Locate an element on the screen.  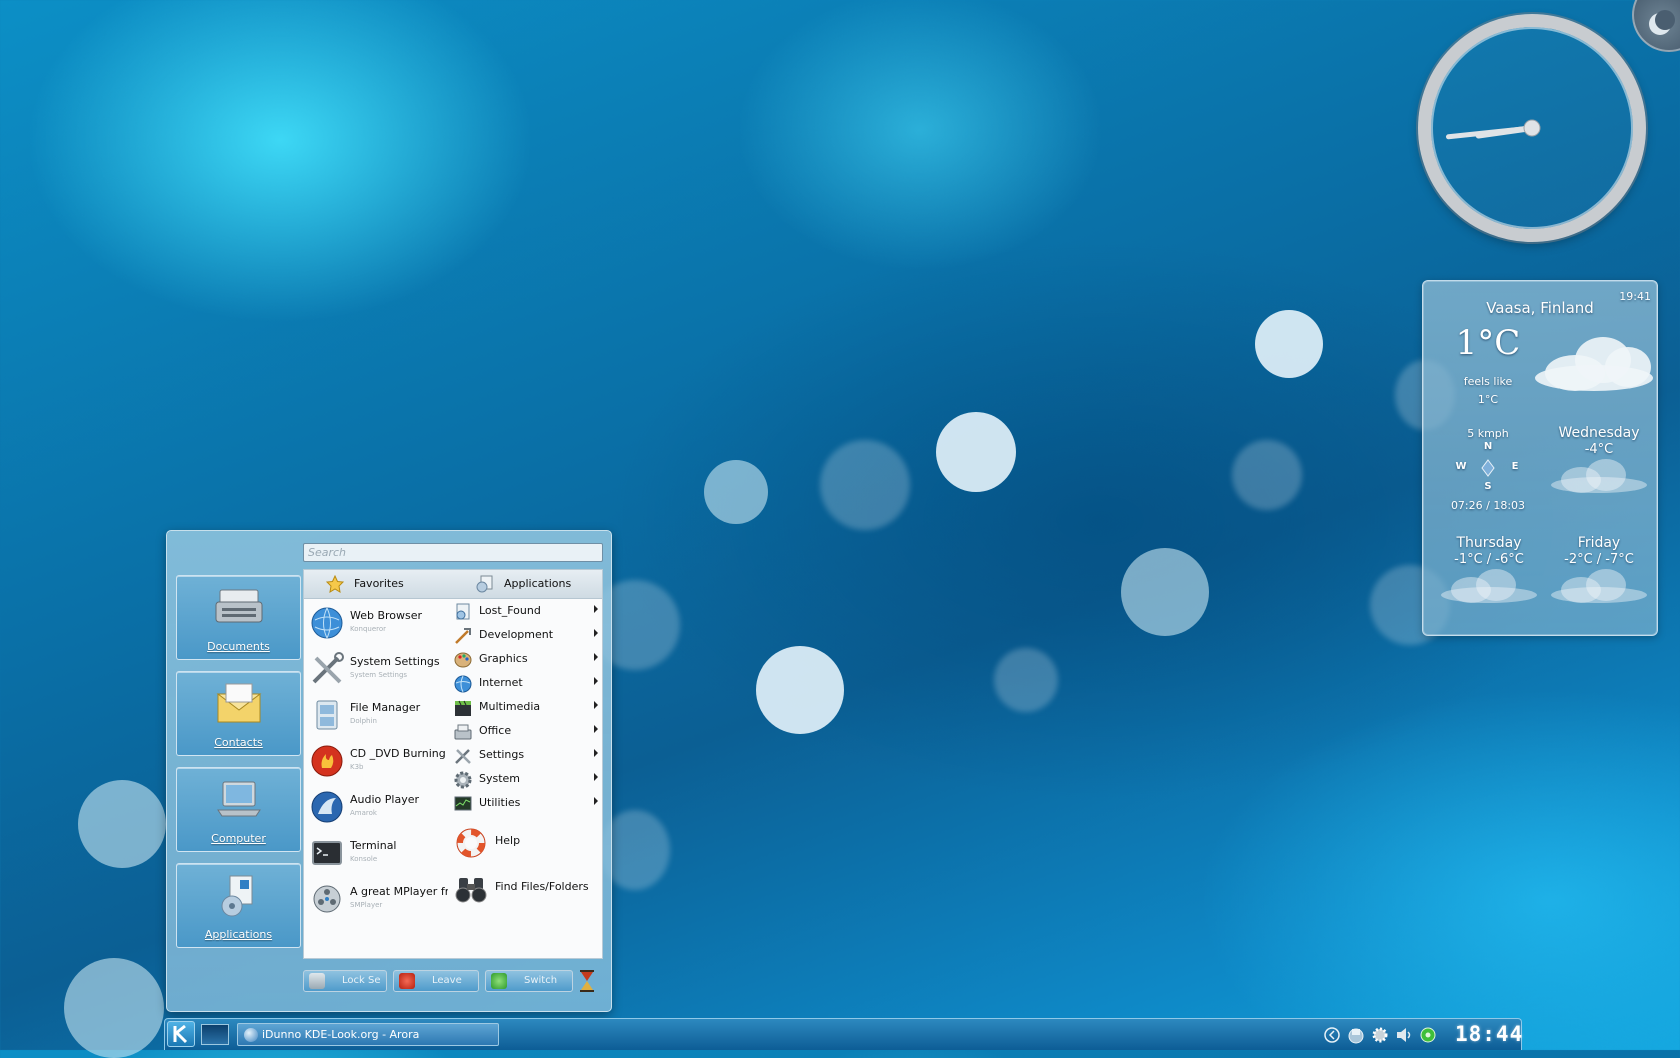
lifebuoy-icon is located at coordinates (471, 843).